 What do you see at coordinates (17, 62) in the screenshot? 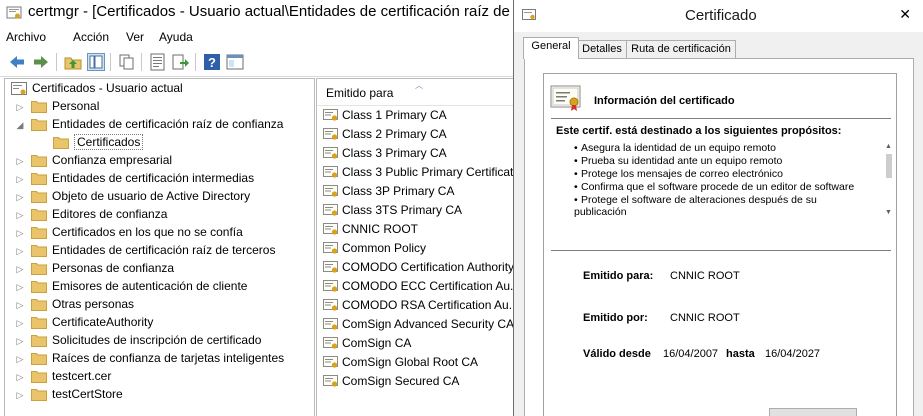
I see `back-icon` at bounding box center [17, 62].